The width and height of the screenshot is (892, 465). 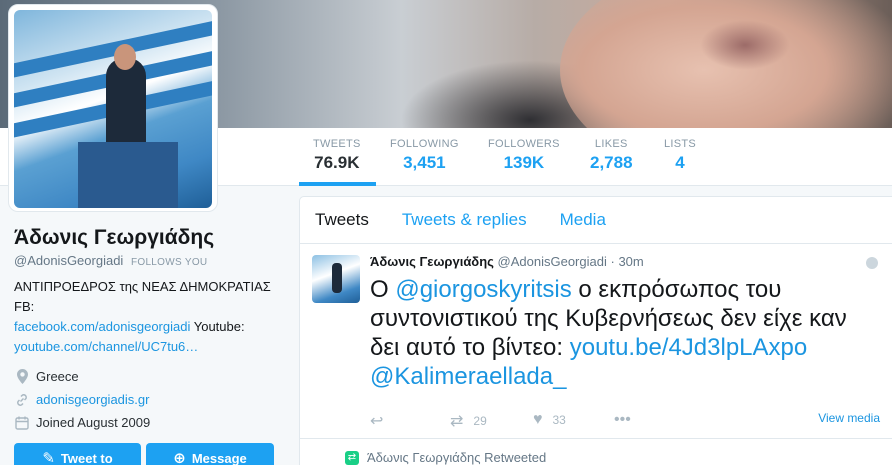 I want to click on stat-value: 139K, so click(x=524, y=162).